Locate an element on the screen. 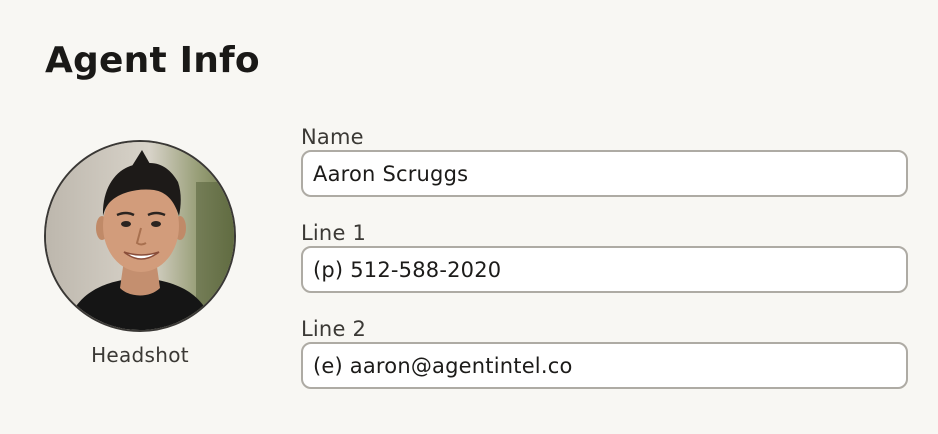 Image resolution: width=938 pixels, height=434 pixels. line2-label: Line 2 is located at coordinates (333, 329).